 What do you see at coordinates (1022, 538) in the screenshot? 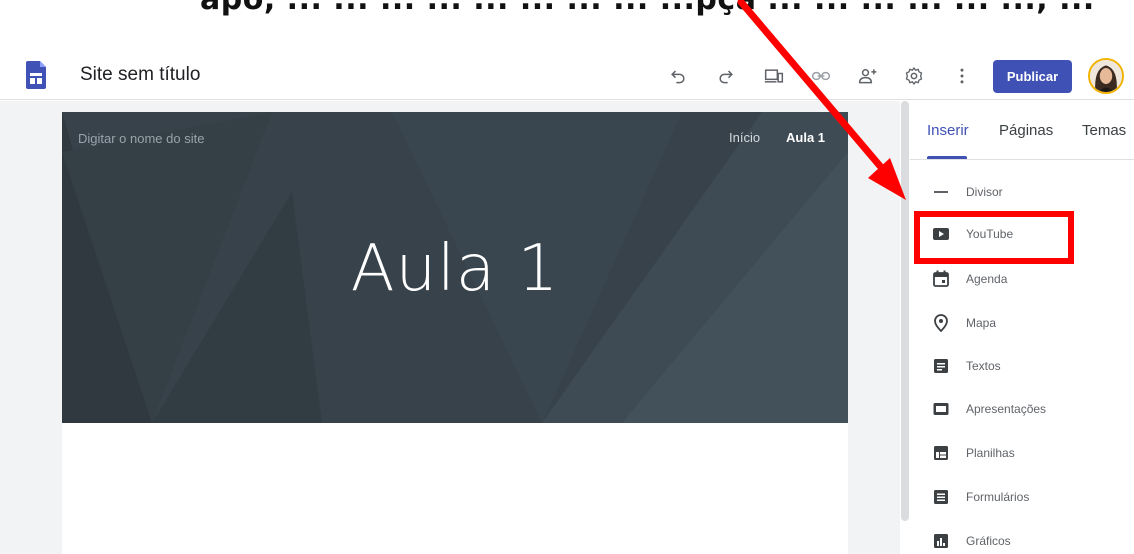
I see `insert-item-graficos: Gráficos` at bounding box center [1022, 538].